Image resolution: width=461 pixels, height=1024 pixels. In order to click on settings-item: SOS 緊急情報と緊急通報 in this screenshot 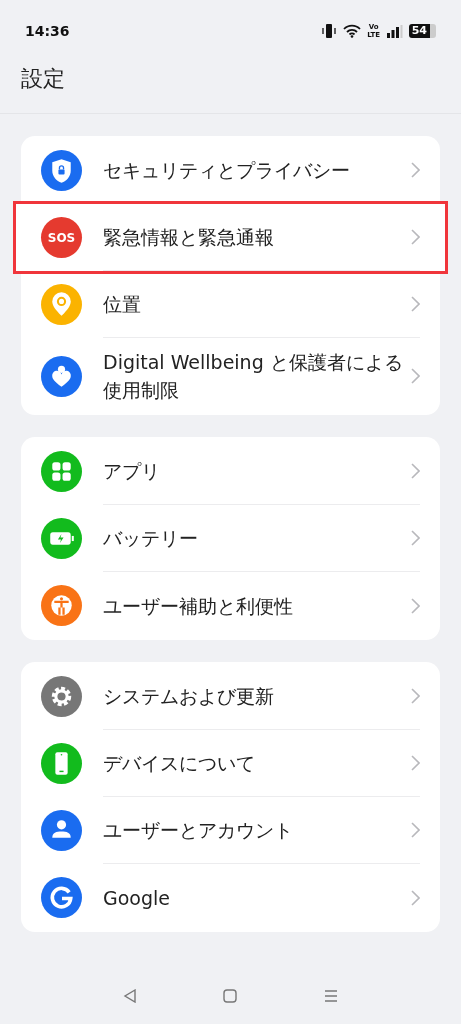, I will do `click(230, 237)`.